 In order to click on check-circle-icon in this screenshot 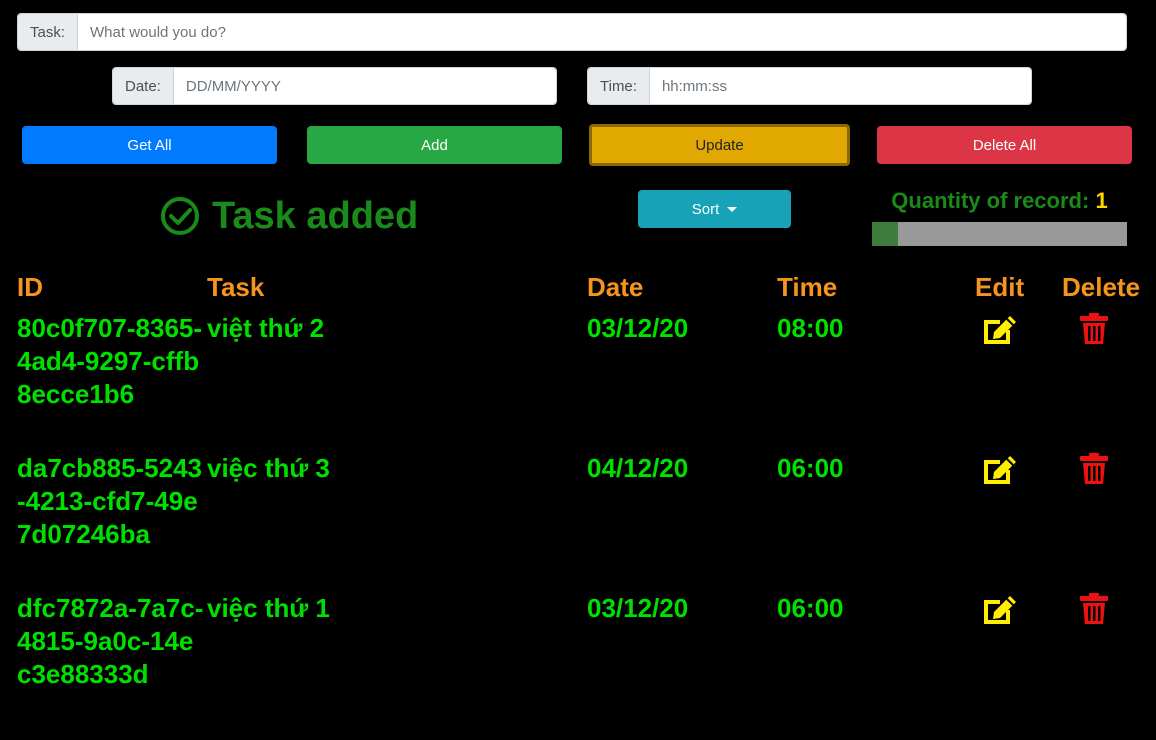, I will do `click(180, 216)`.